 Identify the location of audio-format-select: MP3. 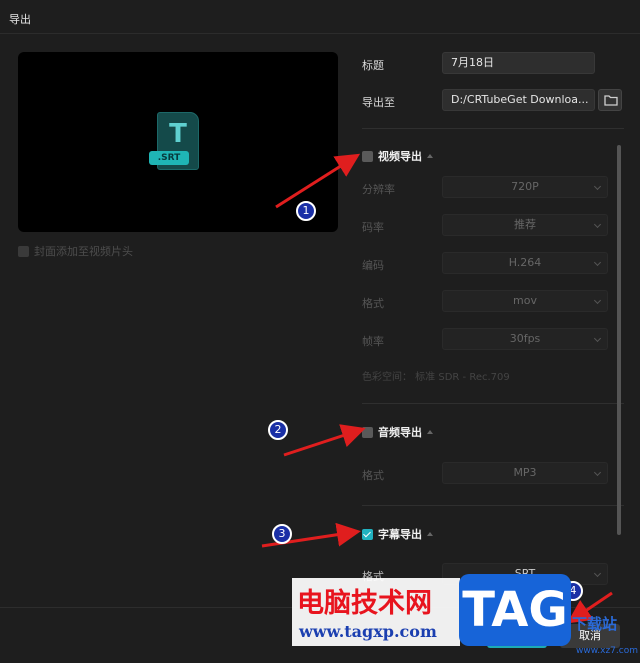
(525, 473).